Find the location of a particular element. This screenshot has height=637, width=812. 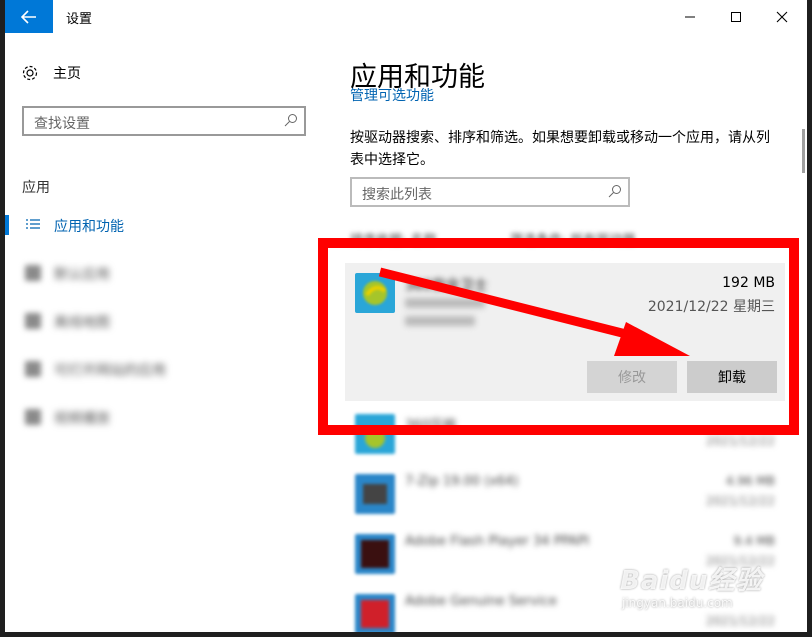

active-indicator is located at coordinates (7, 225).